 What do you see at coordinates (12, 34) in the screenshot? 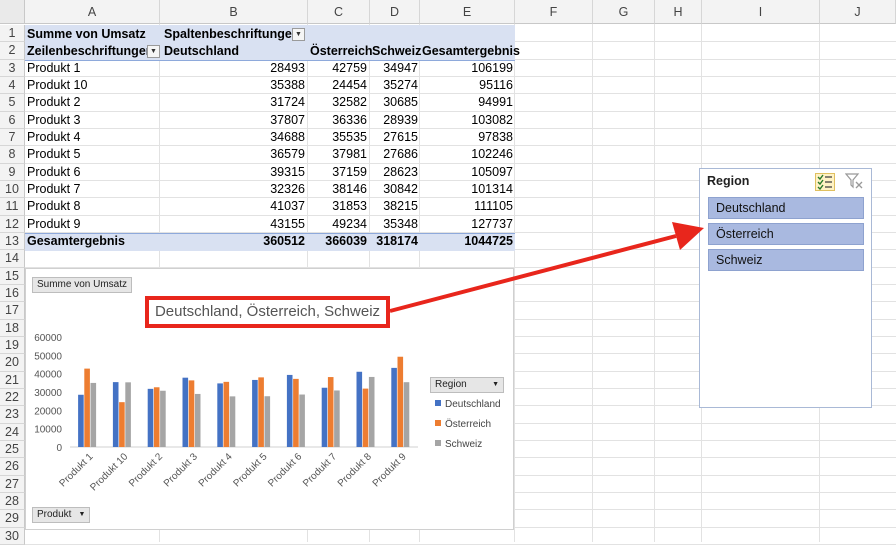
I see `row-header-1: 1` at bounding box center [12, 34].